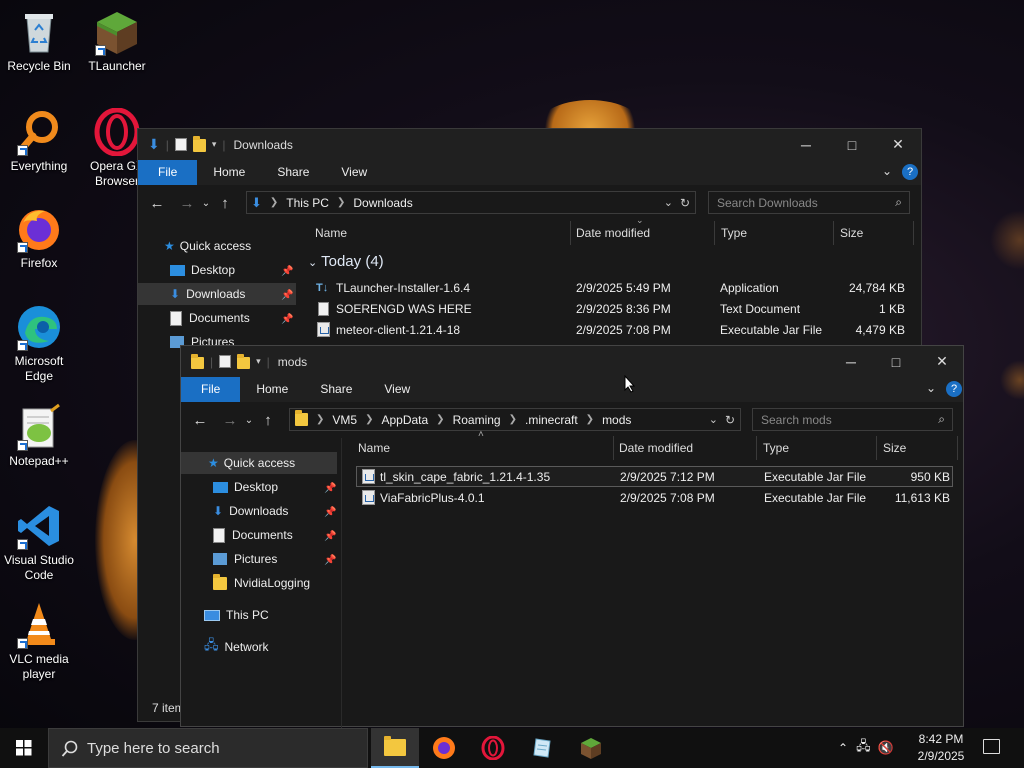  What do you see at coordinates (346, 261) in the screenshot?
I see `group-header: ⌄ Today (4)` at bounding box center [346, 261].